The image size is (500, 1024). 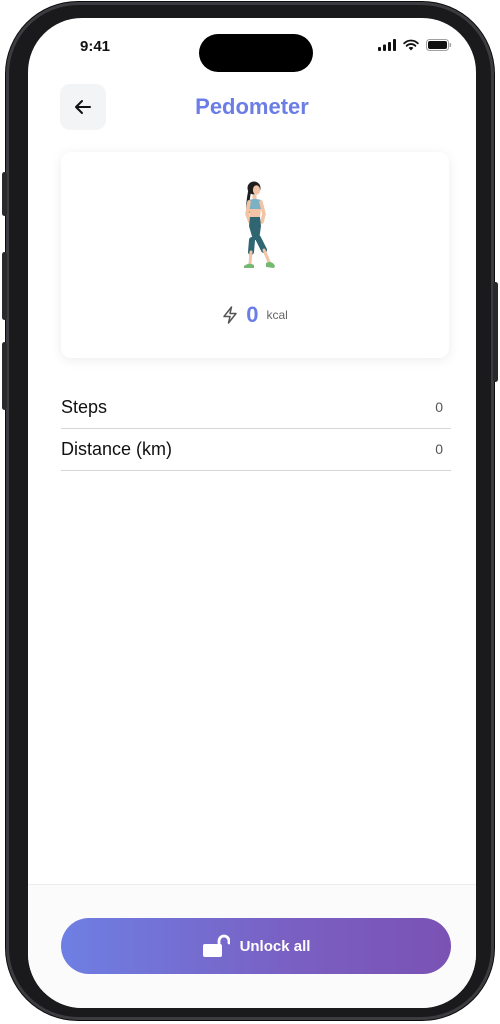 I want to click on power-button, so click(x=495, y=332).